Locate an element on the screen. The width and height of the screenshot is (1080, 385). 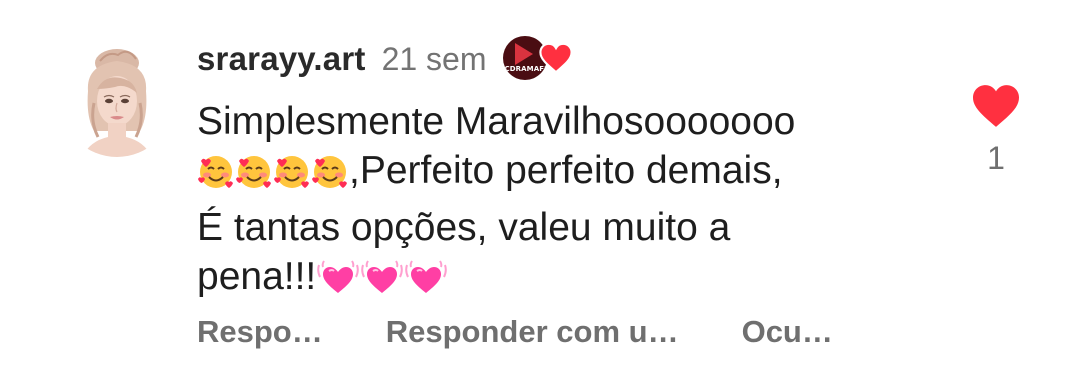
avatar is located at coordinates (117, 100).